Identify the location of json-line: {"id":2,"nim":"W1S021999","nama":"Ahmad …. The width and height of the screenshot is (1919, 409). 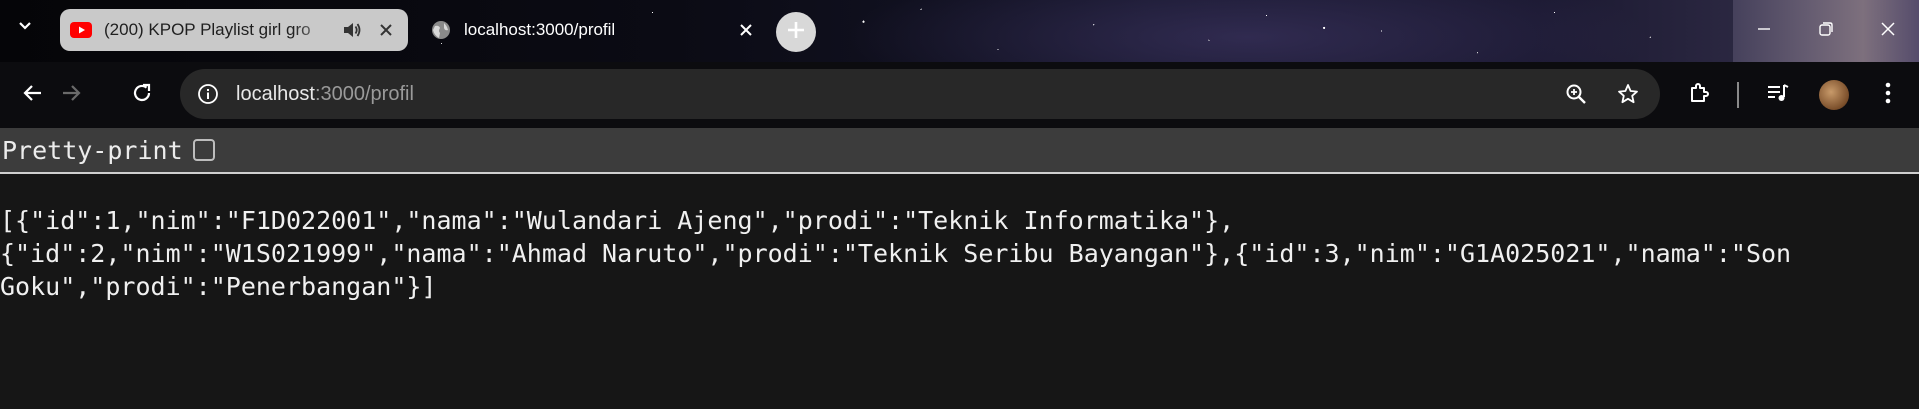
(896, 253).